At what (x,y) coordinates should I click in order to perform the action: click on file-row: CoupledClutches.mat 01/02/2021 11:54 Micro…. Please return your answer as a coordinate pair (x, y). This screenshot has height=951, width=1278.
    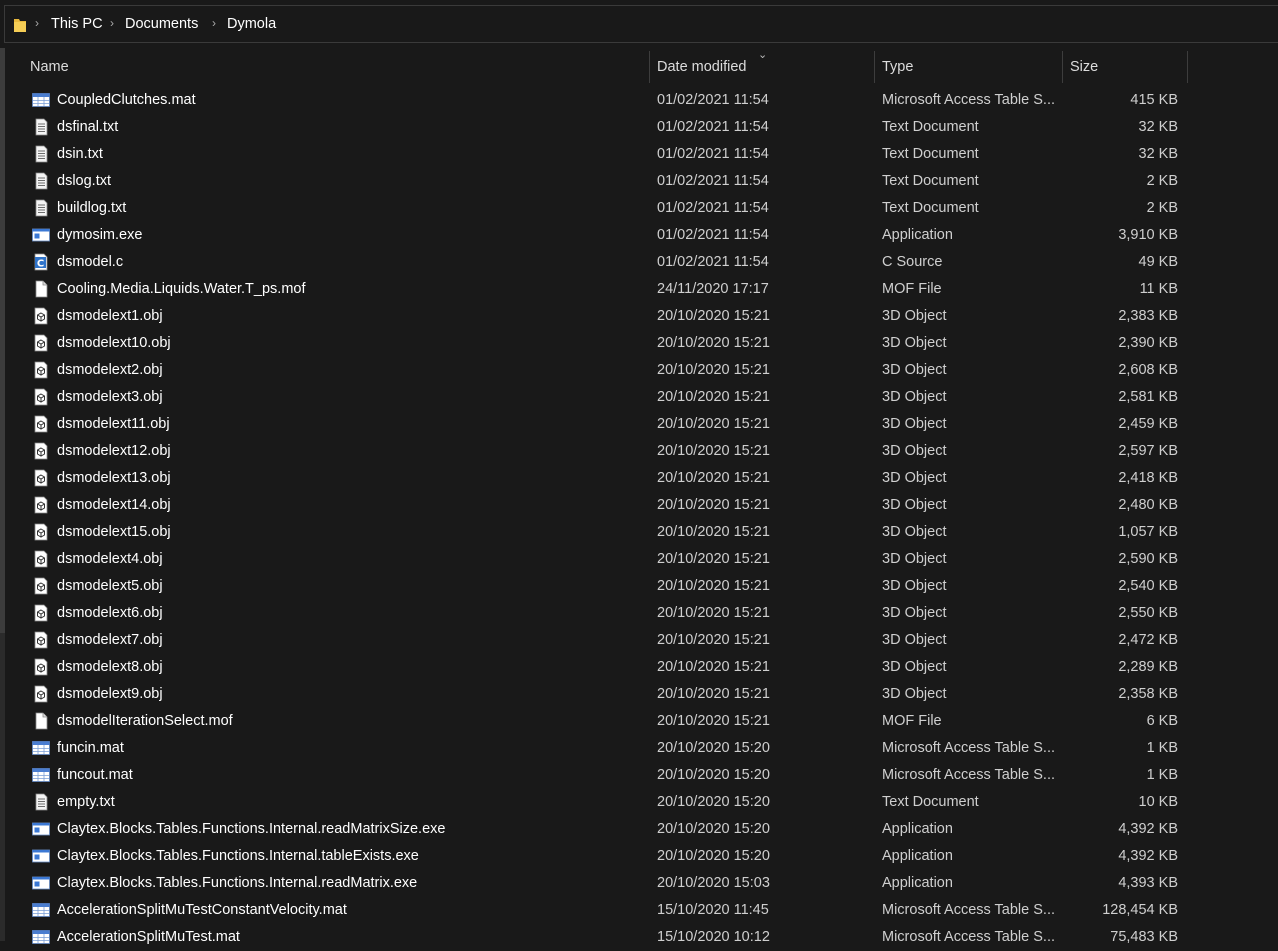
    Looking at the image, I should click on (641, 100).